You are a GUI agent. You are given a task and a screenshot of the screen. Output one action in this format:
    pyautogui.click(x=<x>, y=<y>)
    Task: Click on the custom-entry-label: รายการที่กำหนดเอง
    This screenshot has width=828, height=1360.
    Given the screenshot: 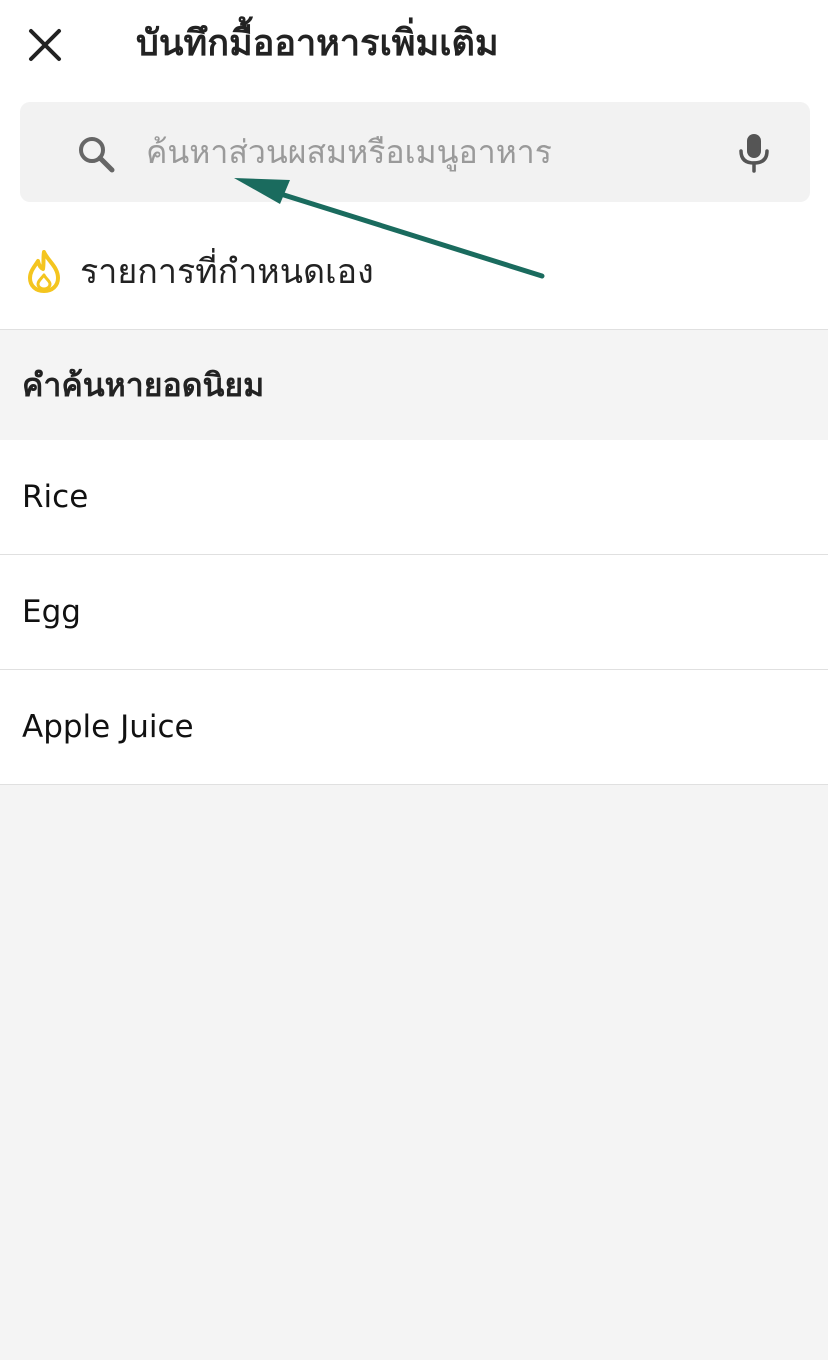 What is the action you would take?
    pyautogui.click(x=227, y=272)
    